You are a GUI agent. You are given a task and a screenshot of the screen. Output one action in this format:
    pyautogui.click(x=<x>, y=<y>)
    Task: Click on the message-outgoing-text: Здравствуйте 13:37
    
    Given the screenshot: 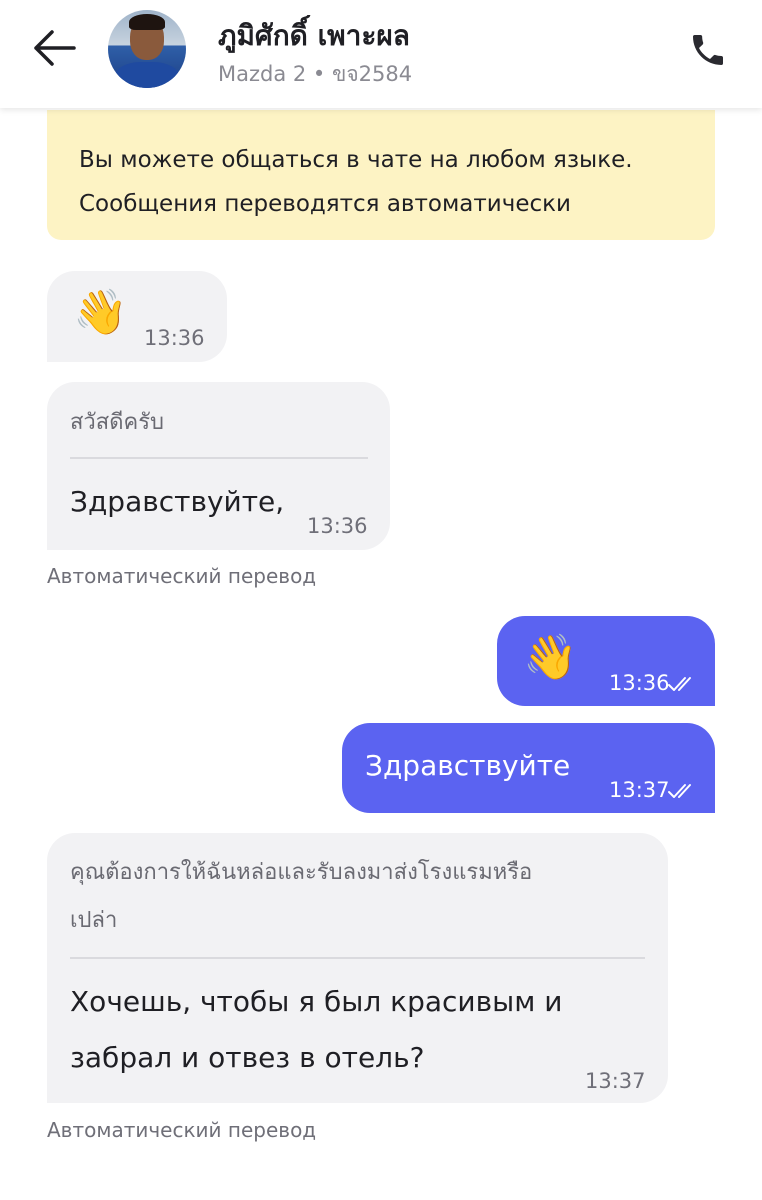 What is the action you would take?
    pyautogui.click(x=528, y=768)
    